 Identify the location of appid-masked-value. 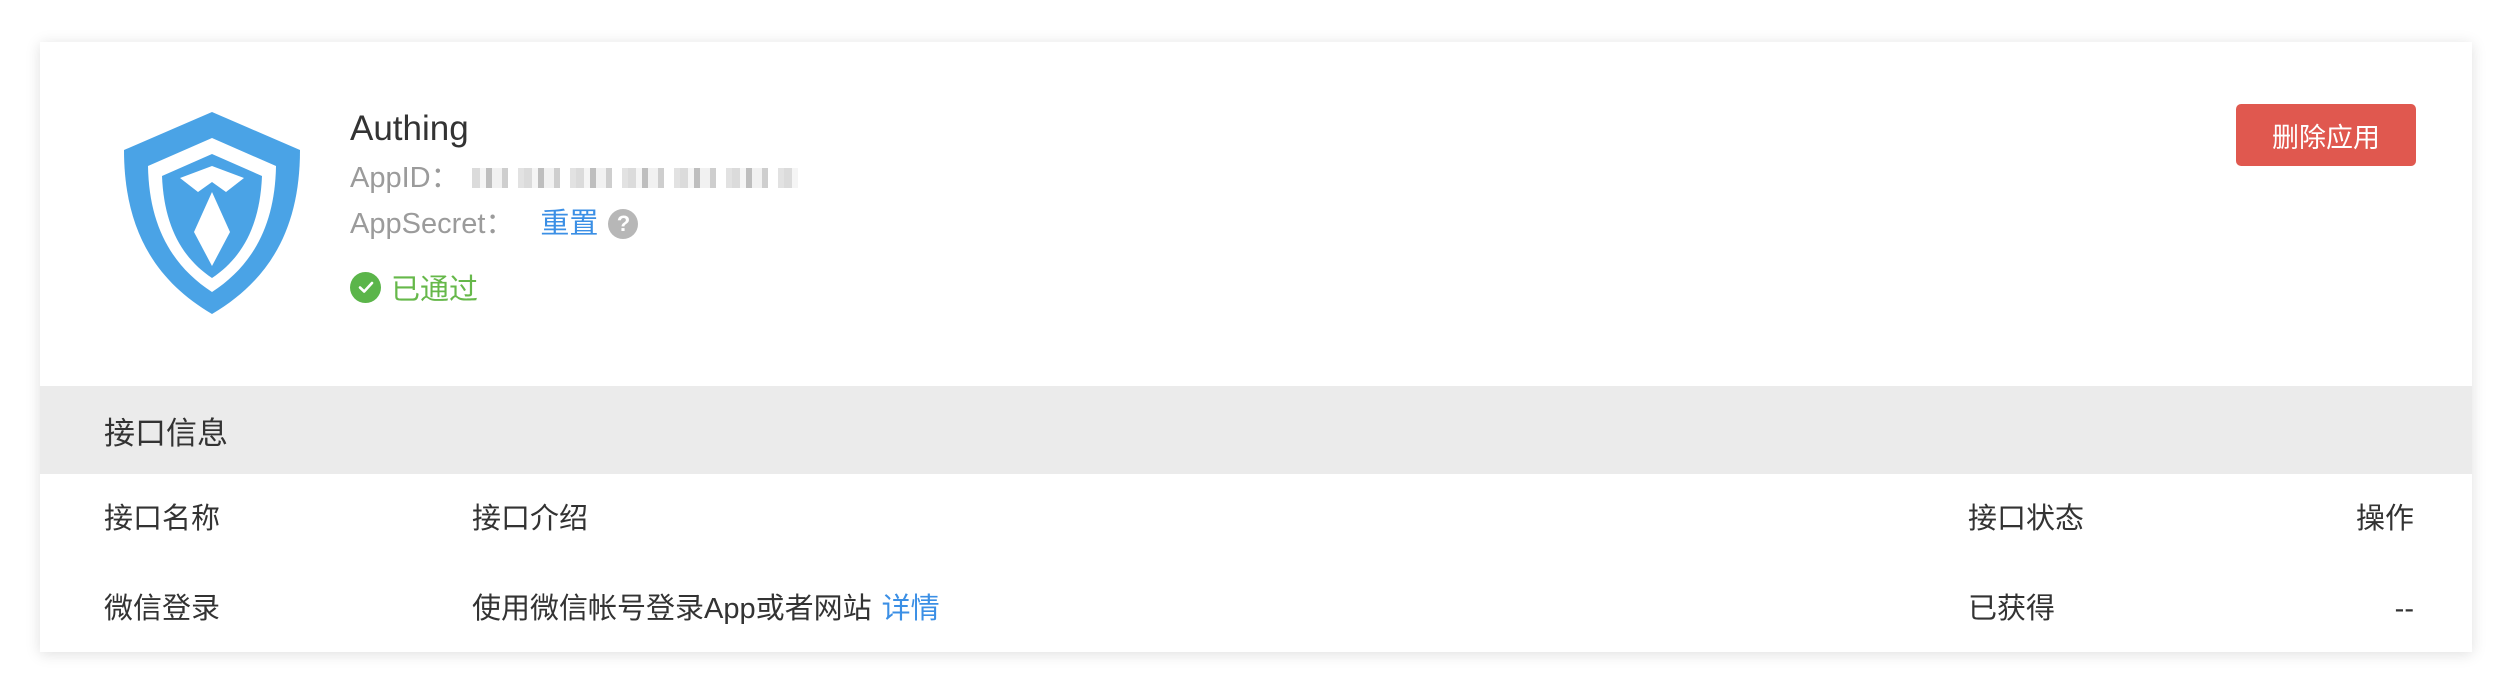
(634, 178).